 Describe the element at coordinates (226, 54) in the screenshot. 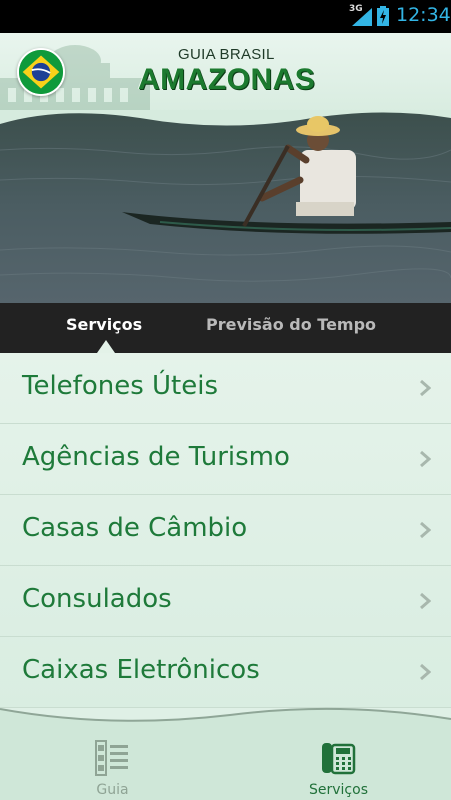

I see `brand-subtitle: GUIA BRASIL` at that location.